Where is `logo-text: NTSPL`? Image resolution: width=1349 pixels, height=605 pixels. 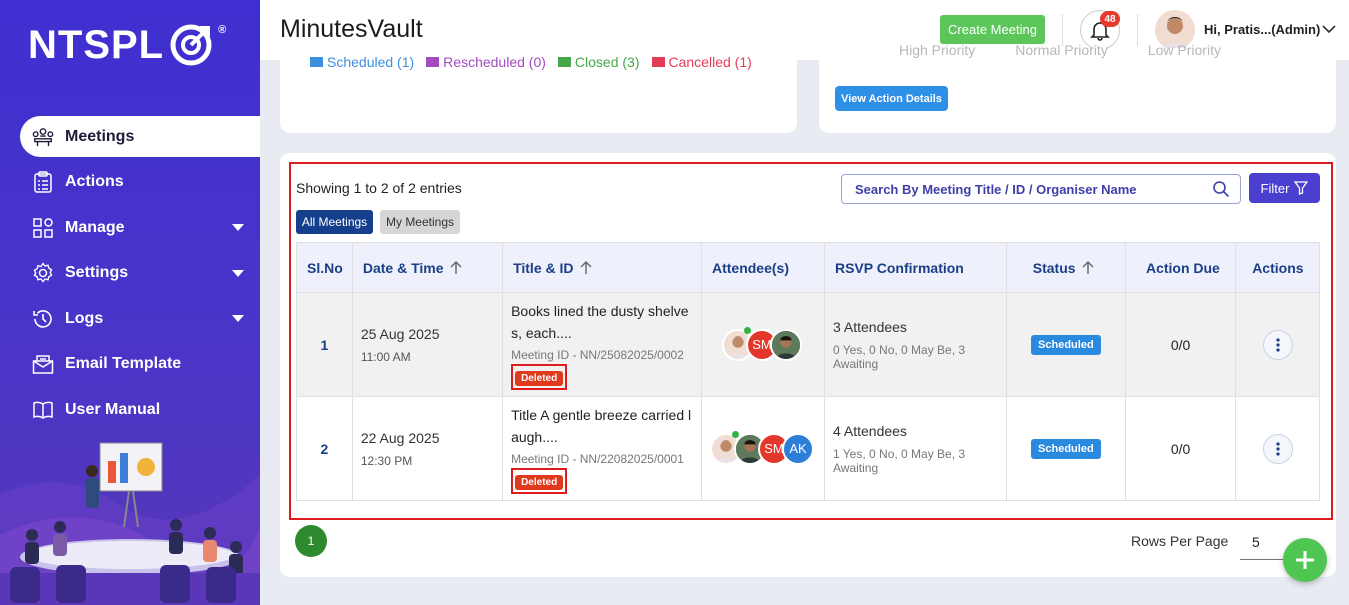
logo-text: NTSPL is located at coordinates (96, 44).